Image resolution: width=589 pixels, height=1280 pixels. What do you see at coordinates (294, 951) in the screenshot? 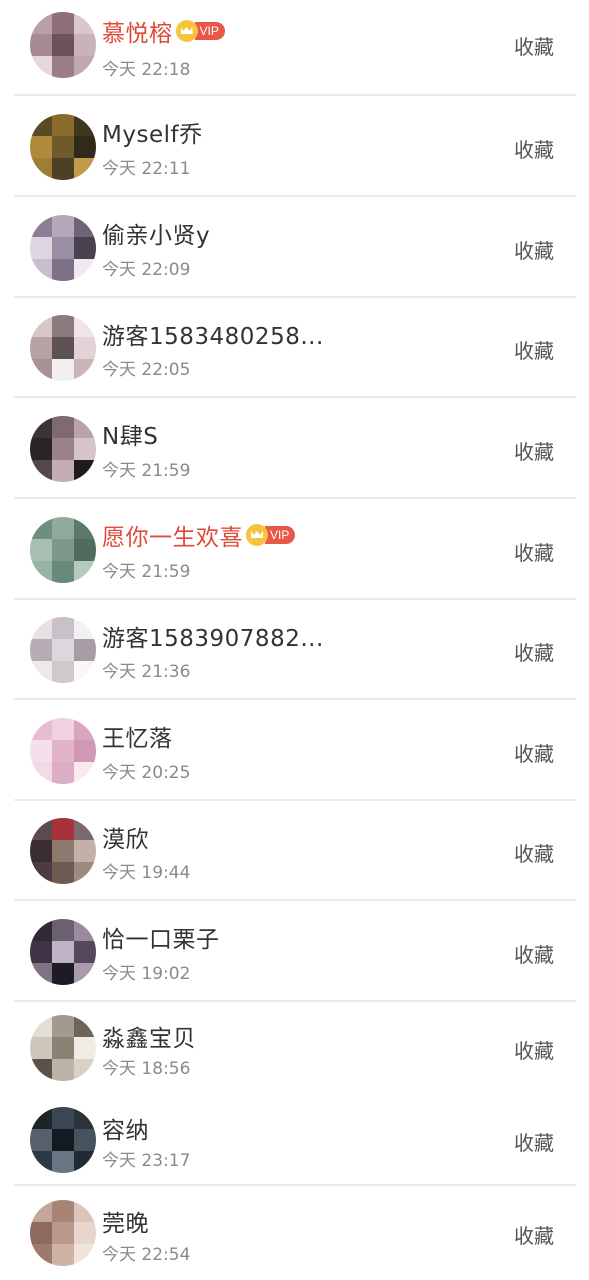
I see `visitor-row: 恰一口栗子今天 19:02 收藏` at bounding box center [294, 951].